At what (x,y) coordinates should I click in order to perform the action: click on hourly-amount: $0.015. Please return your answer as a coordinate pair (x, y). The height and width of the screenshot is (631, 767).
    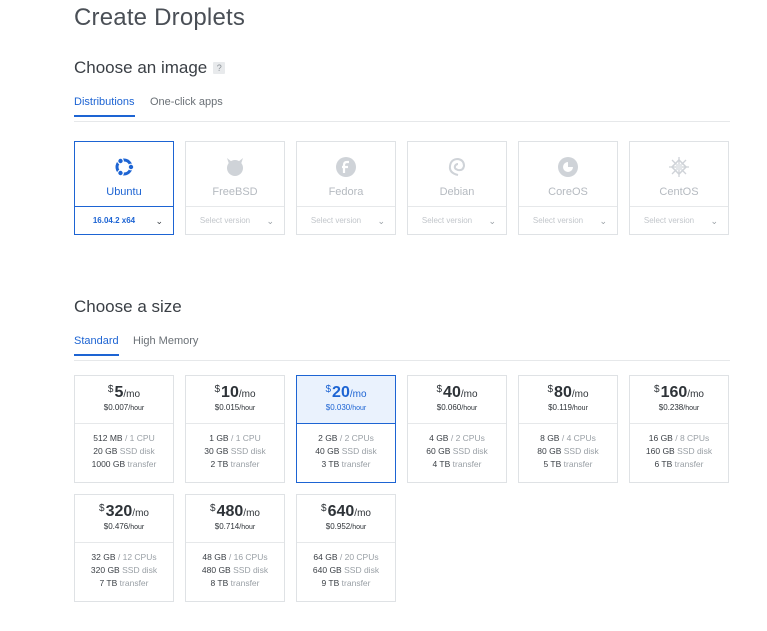
    Looking at the image, I should click on (227, 407).